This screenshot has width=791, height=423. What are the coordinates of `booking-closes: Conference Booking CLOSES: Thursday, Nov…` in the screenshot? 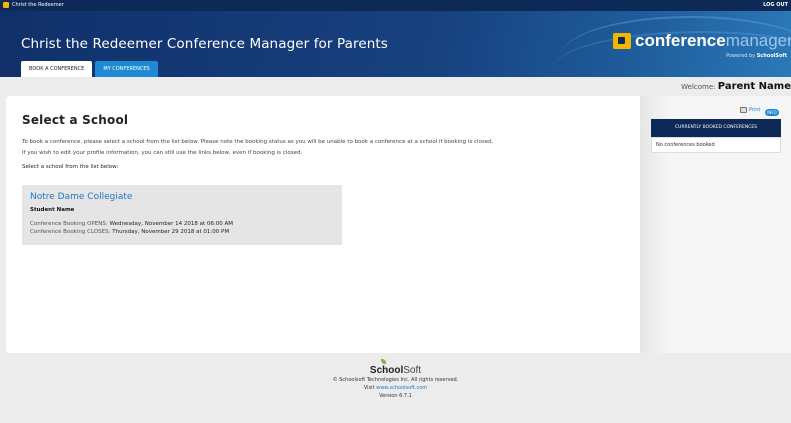 It's located at (129, 232).